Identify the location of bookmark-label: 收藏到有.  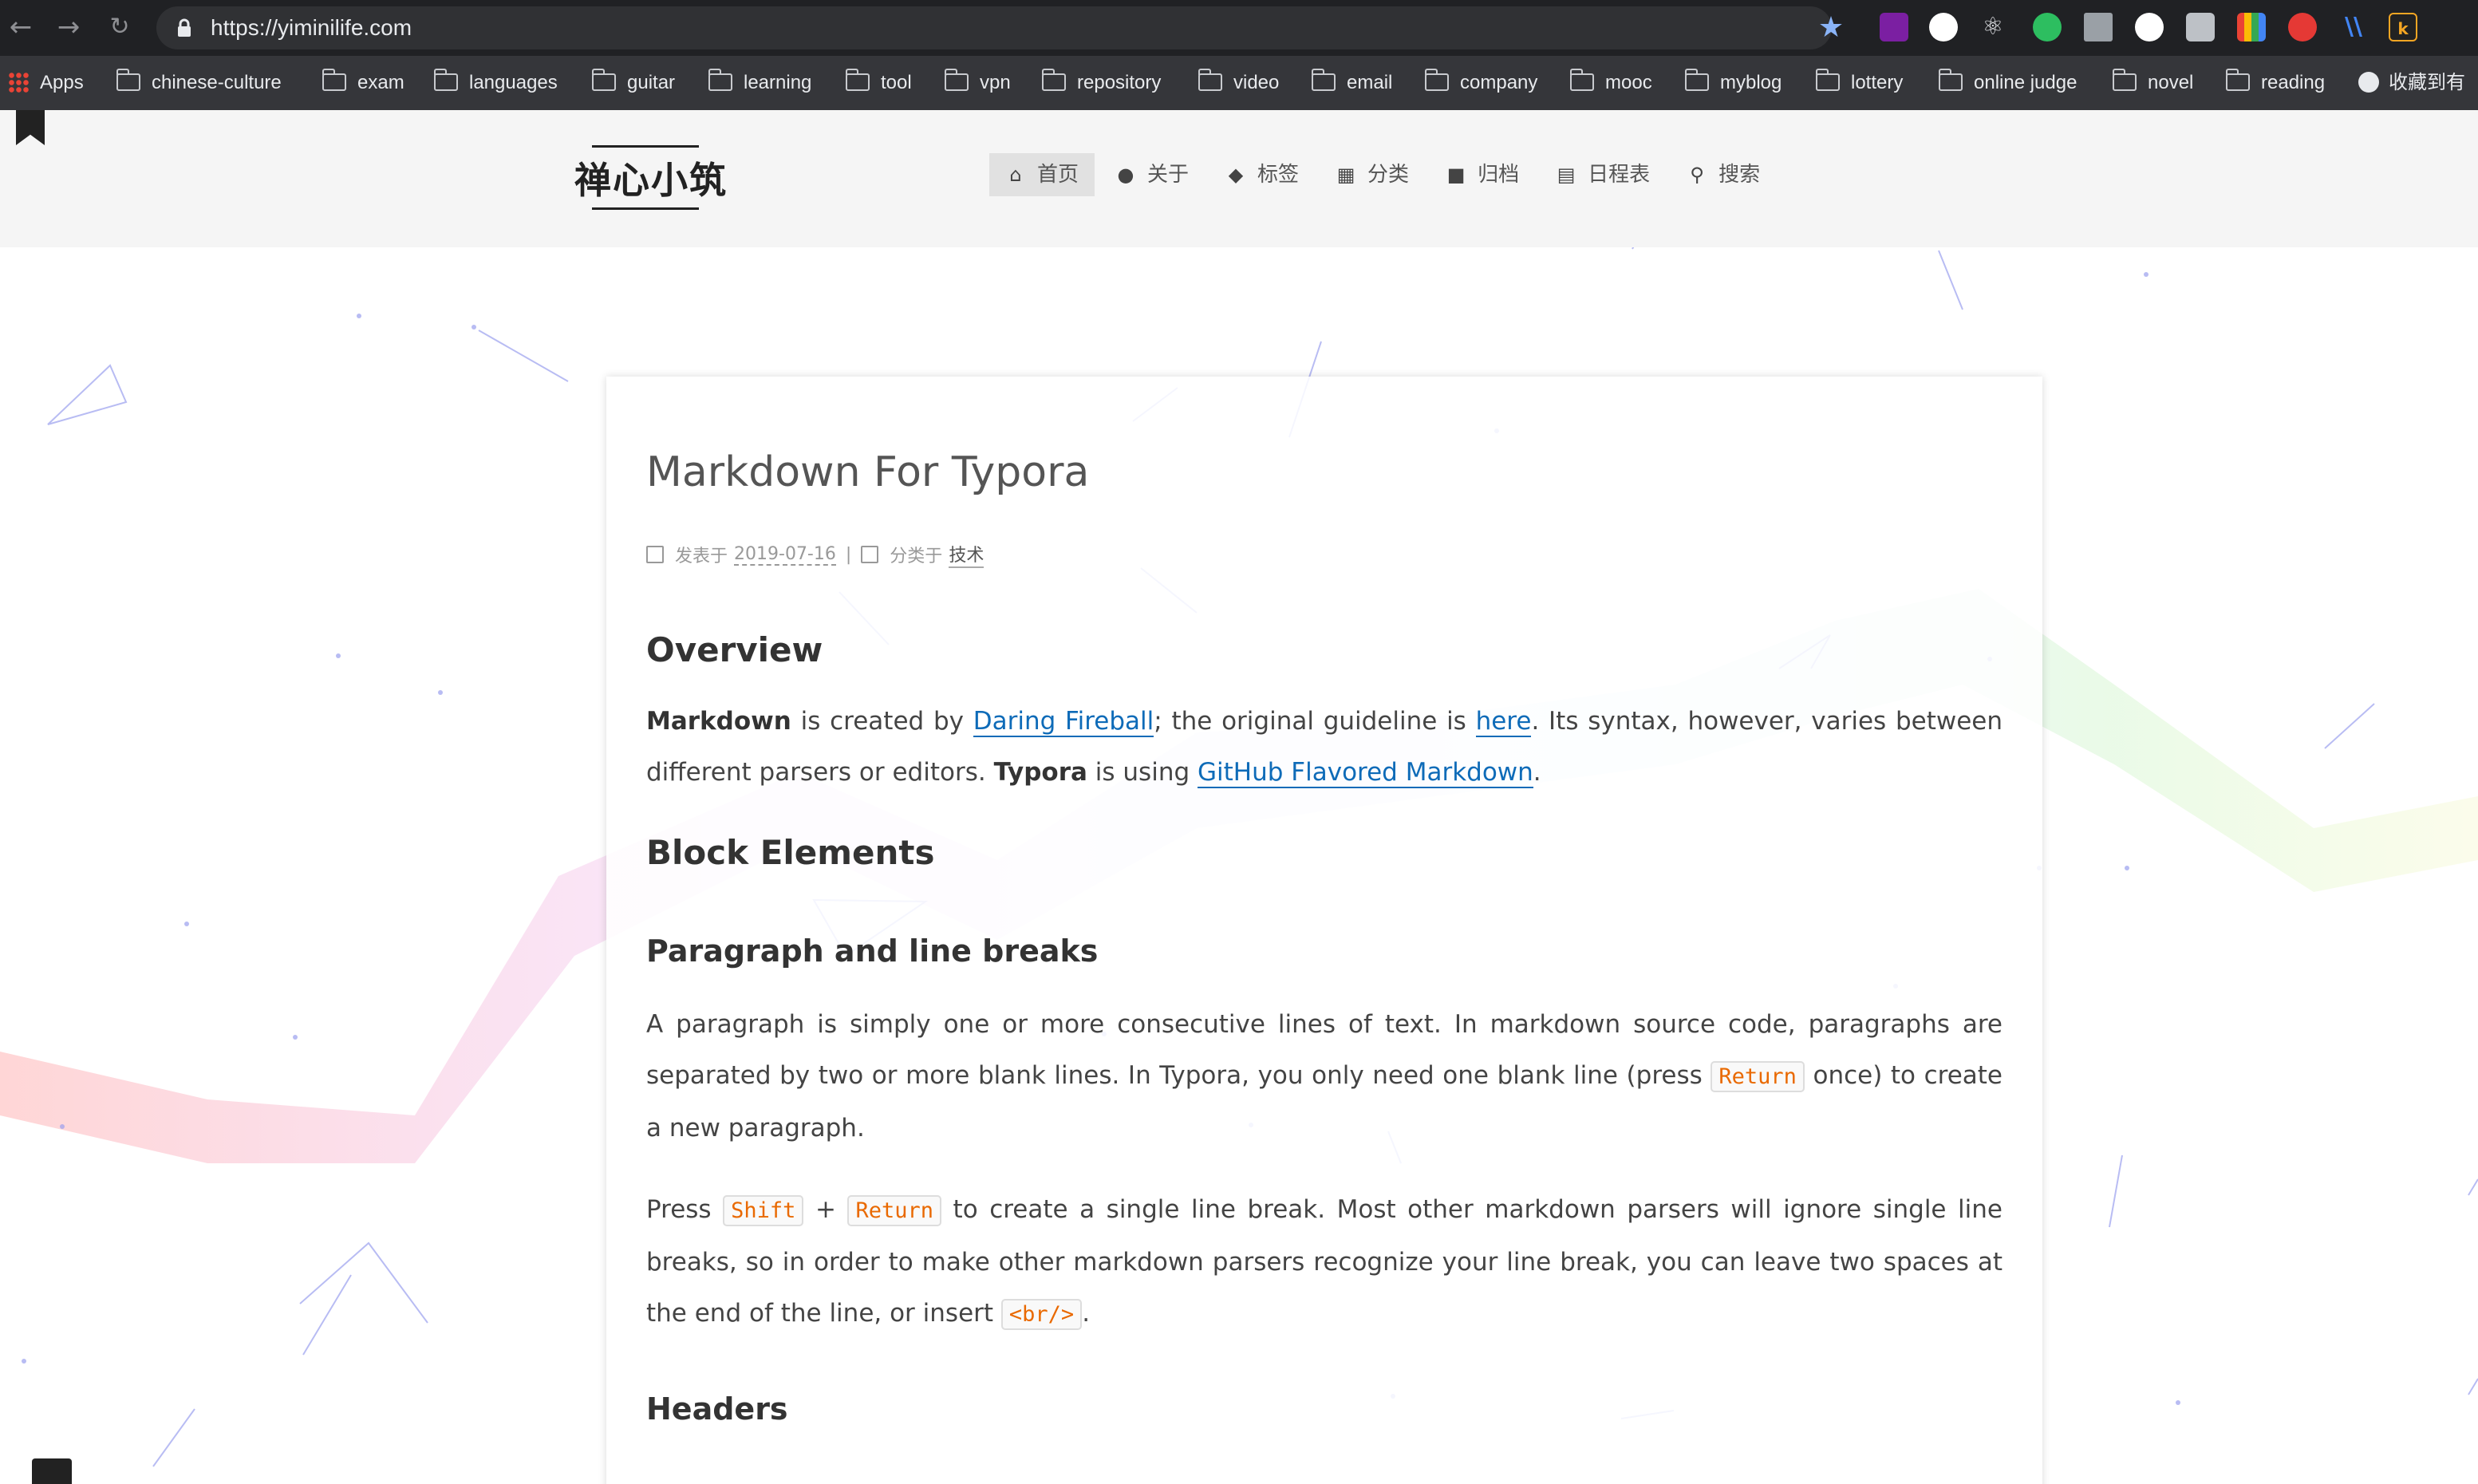
(2427, 82).